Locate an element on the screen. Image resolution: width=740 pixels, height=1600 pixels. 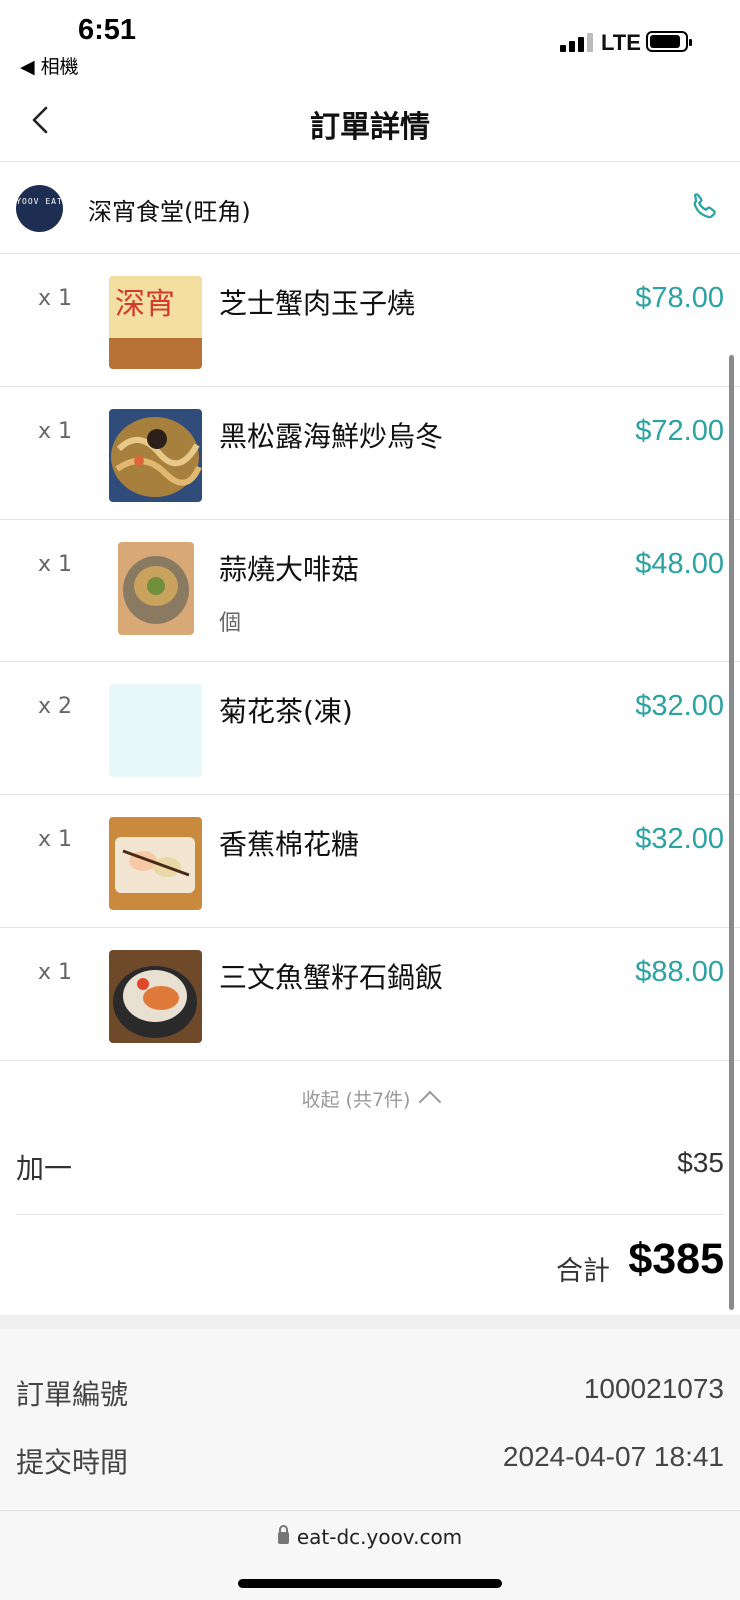
item-price: $78.00 is located at coordinates (679, 298).